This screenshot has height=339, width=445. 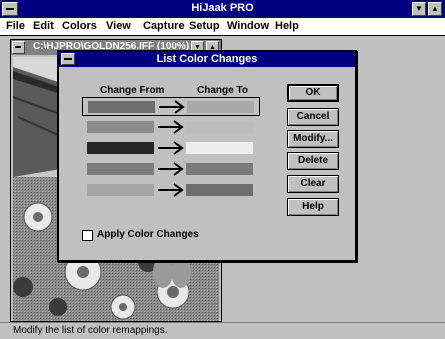 I want to click on minimize-button: ▼, so click(x=419, y=9).